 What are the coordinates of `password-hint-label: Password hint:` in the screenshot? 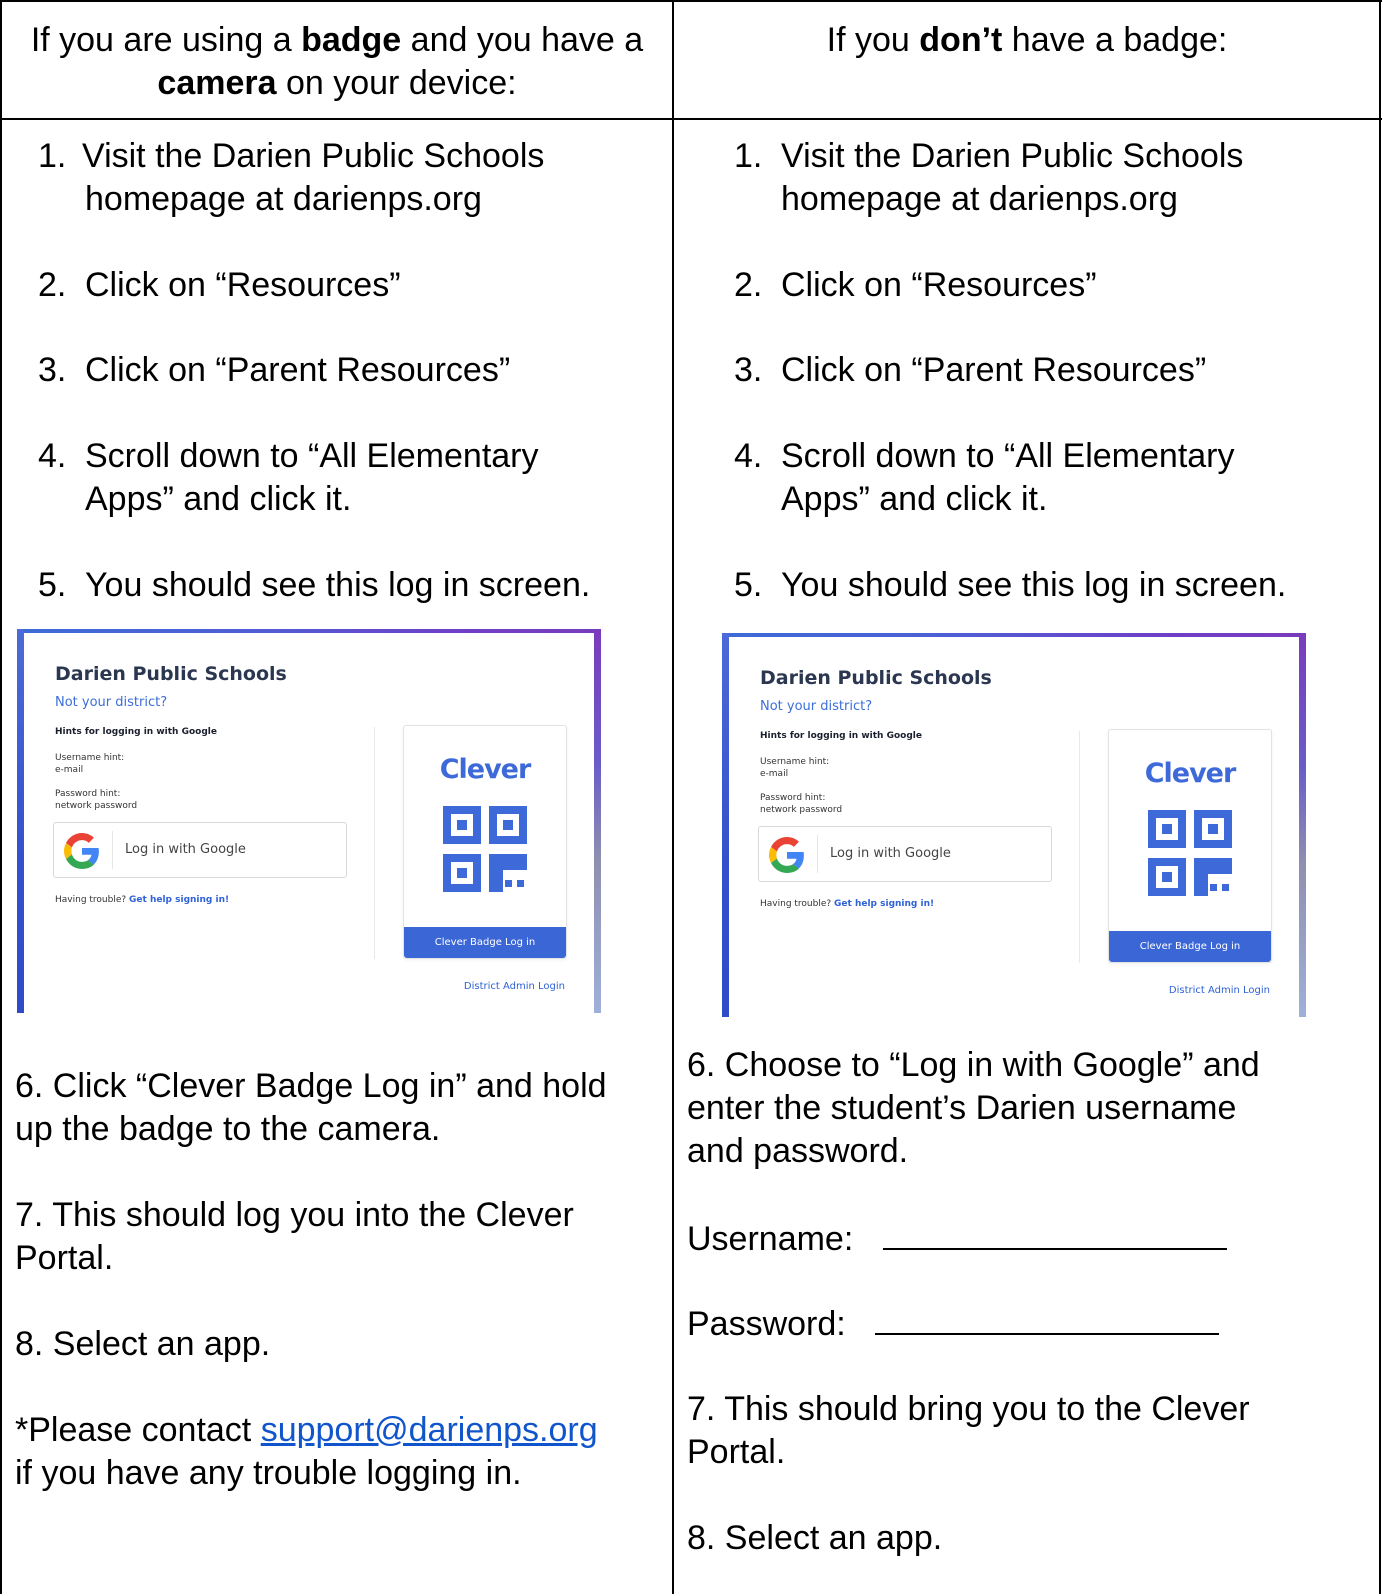 It's located at (793, 798).